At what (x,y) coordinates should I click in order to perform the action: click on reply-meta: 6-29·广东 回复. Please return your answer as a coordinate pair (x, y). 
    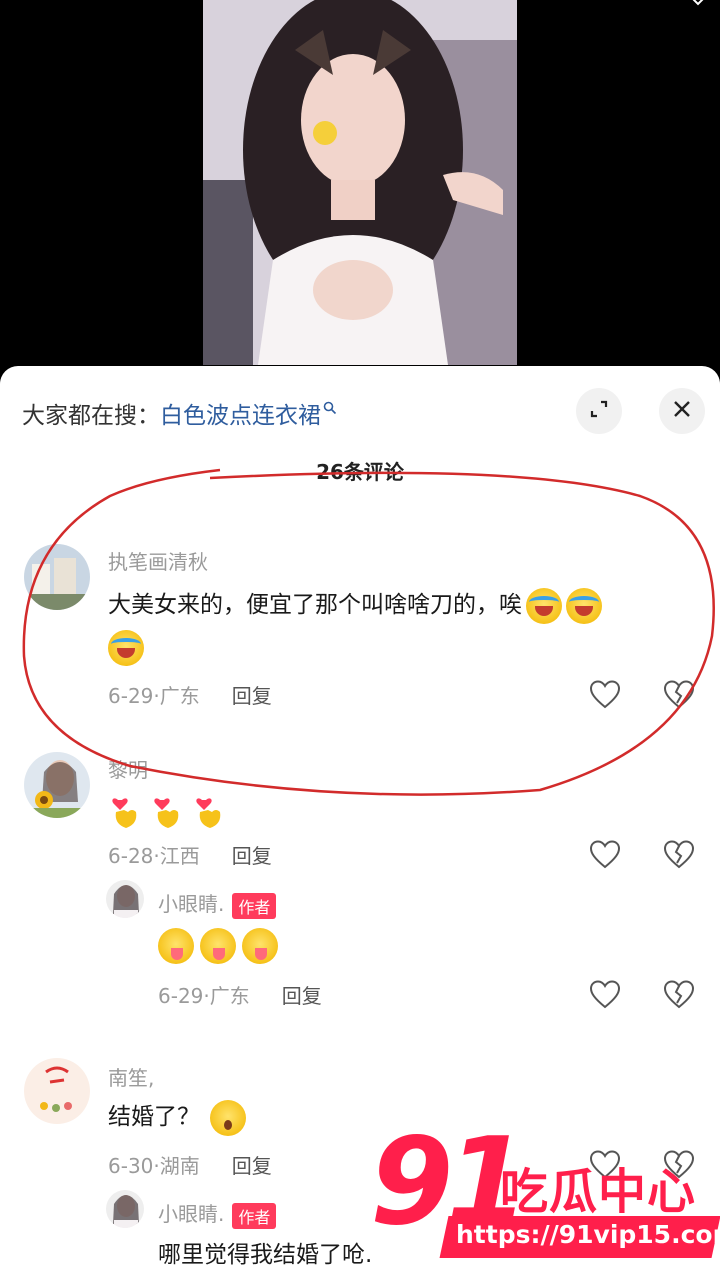
    Looking at the image, I should click on (240, 994).